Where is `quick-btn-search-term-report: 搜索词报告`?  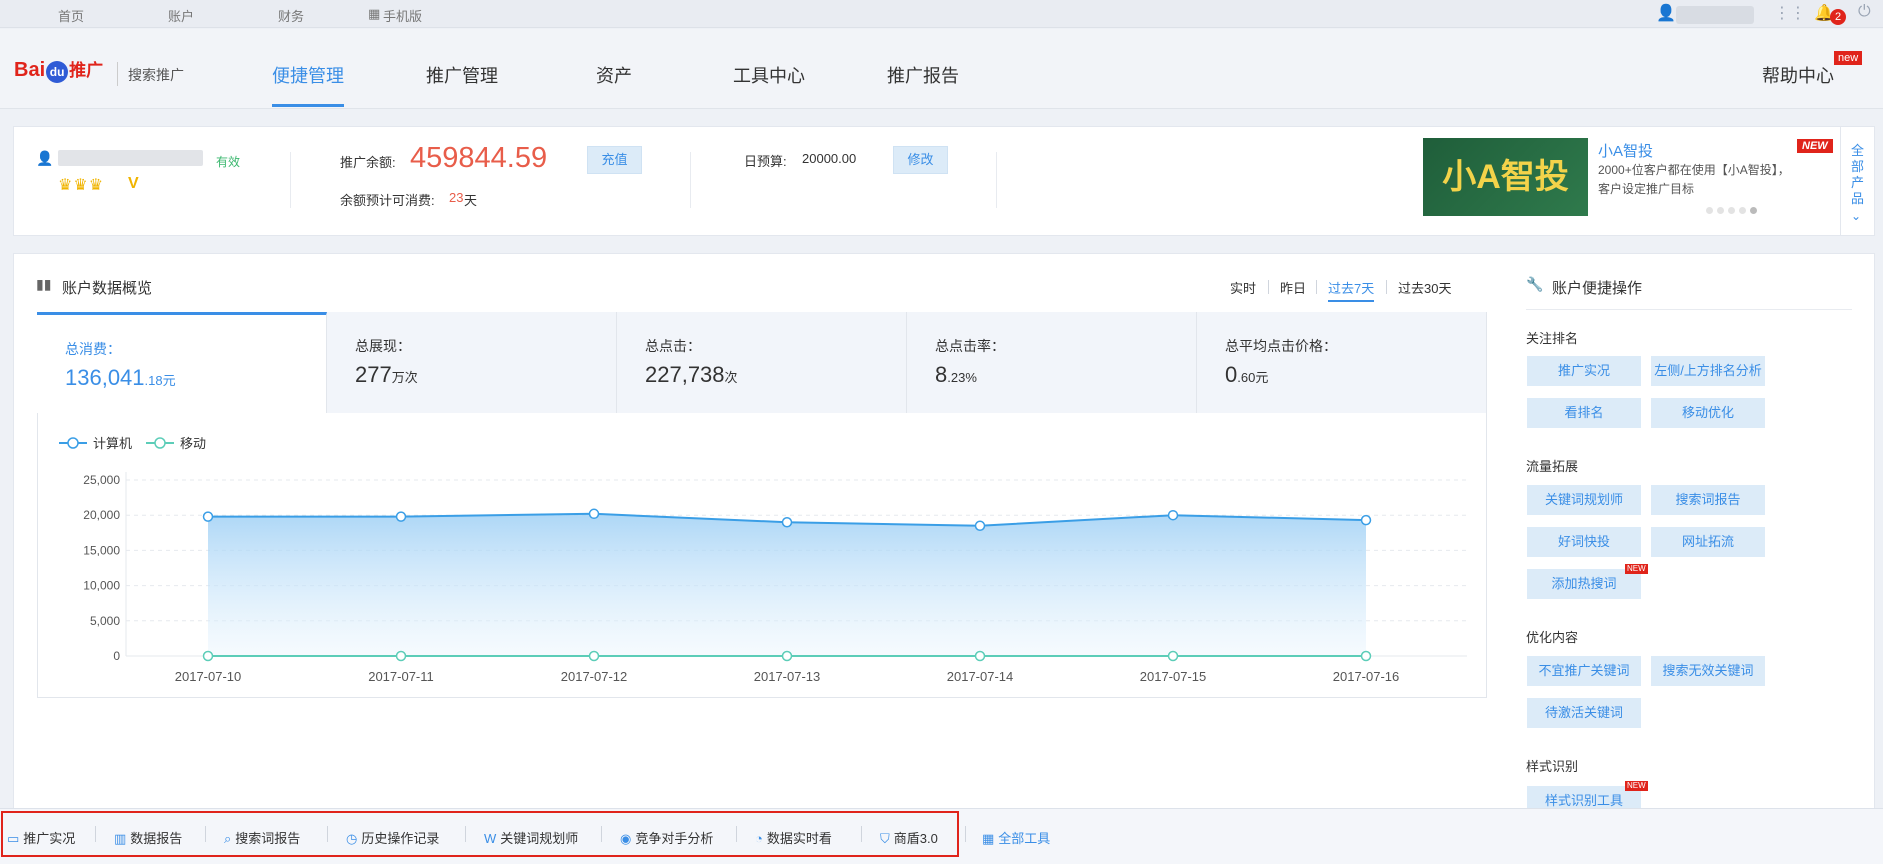
quick-btn-search-term-report: 搜索词报告 is located at coordinates (1708, 500).